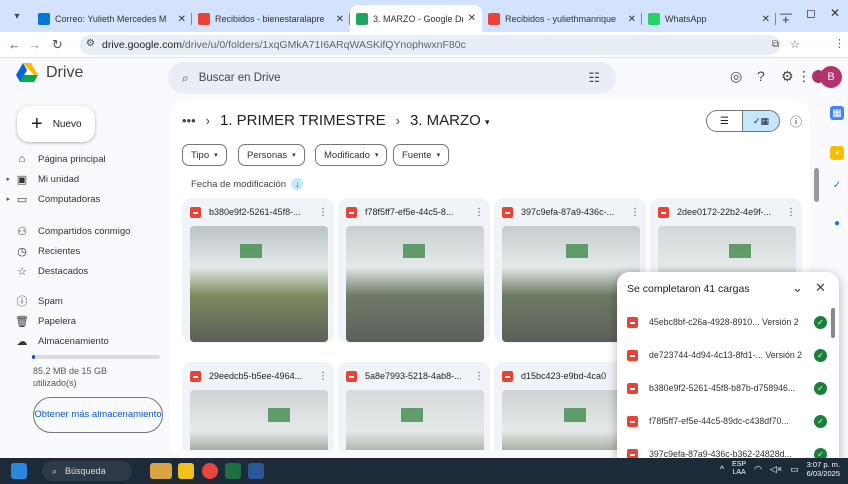 This screenshot has height=484, width=848. I want to click on contacts-icon: ●, so click(837, 223).